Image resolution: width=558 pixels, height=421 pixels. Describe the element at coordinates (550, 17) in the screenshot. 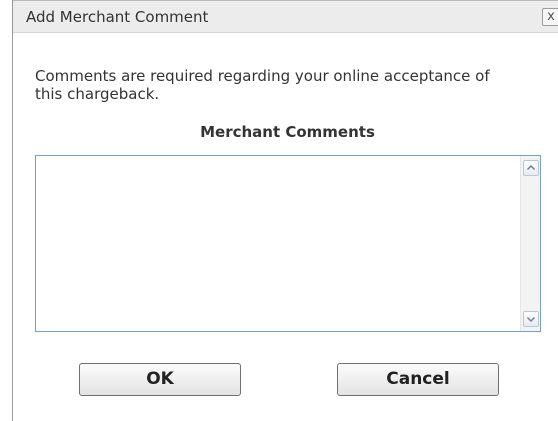

I see `close-icon: x` at that location.